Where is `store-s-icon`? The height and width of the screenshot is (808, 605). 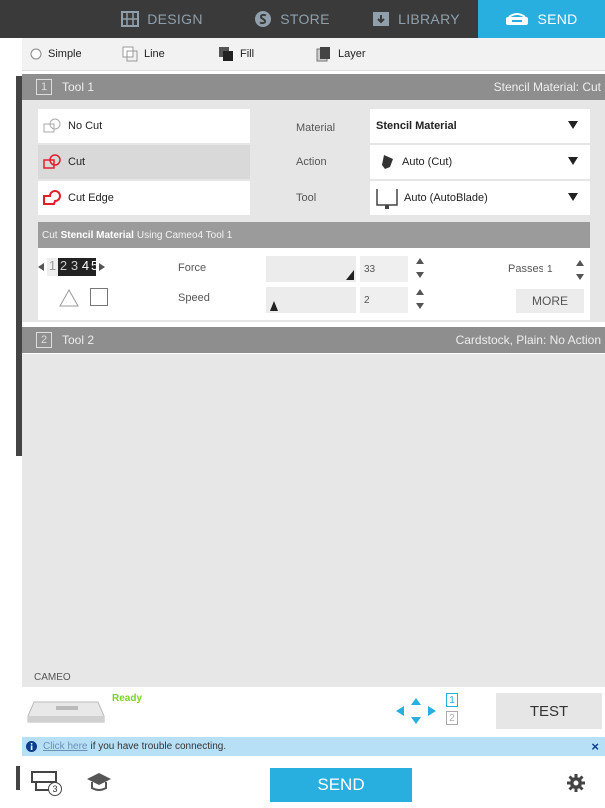 store-s-icon is located at coordinates (263, 19).